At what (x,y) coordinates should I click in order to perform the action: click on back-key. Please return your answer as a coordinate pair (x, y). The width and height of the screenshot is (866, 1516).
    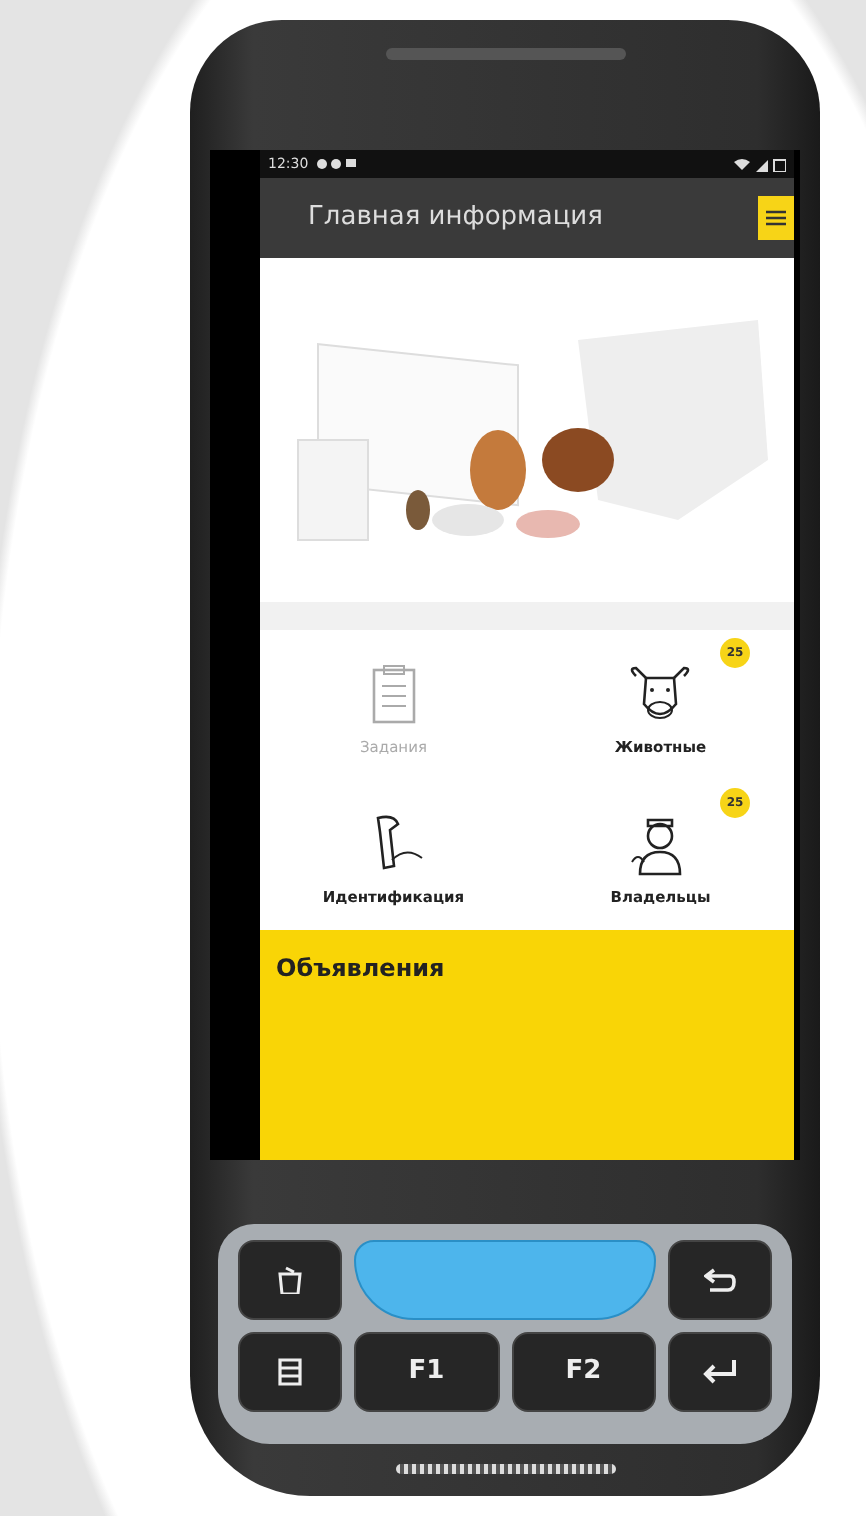
    Looking at the image, I should click on (720, 1280).